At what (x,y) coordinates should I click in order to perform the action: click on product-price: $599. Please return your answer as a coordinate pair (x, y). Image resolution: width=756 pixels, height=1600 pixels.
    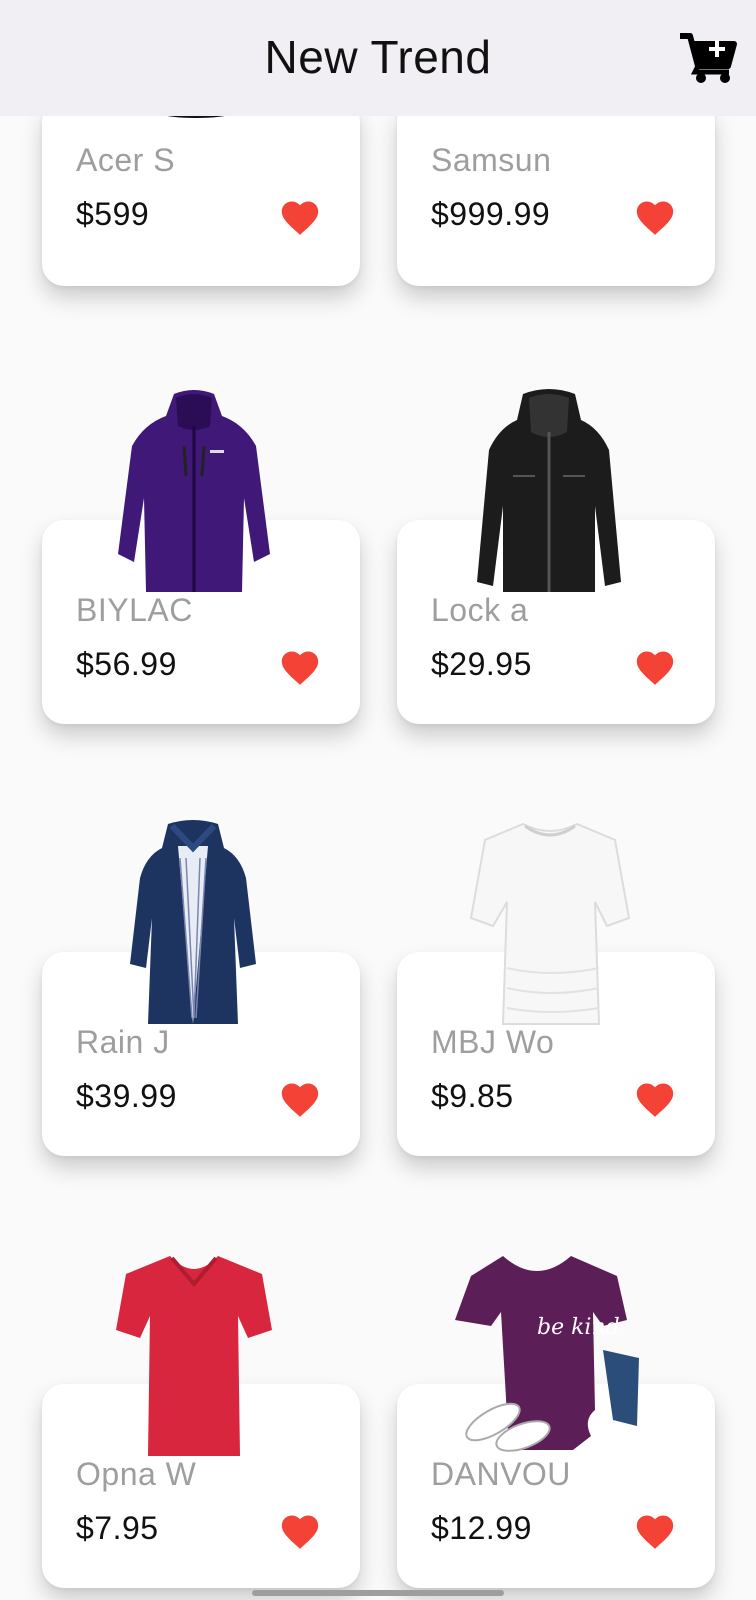
    Looking at the image, I should click on (113, 214).